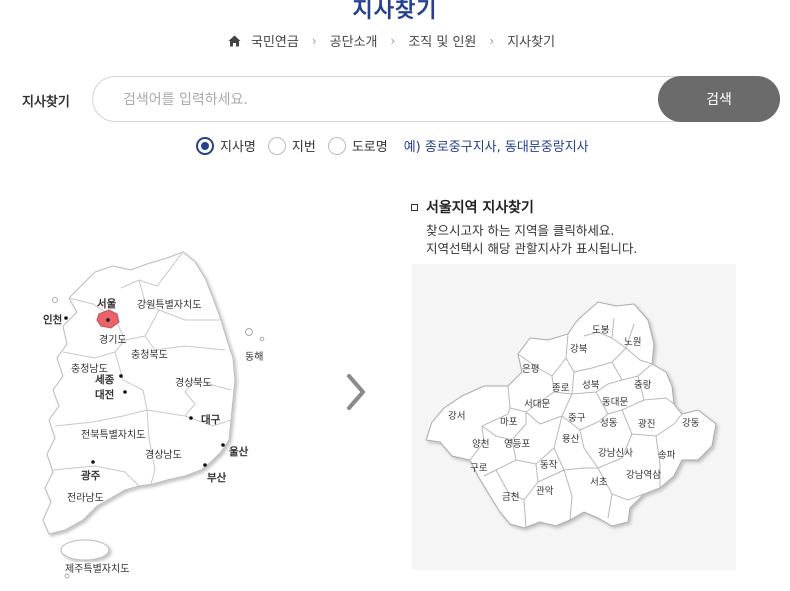  I want to click on map-label-gyeonggi: 경기도, so click(113, 338).